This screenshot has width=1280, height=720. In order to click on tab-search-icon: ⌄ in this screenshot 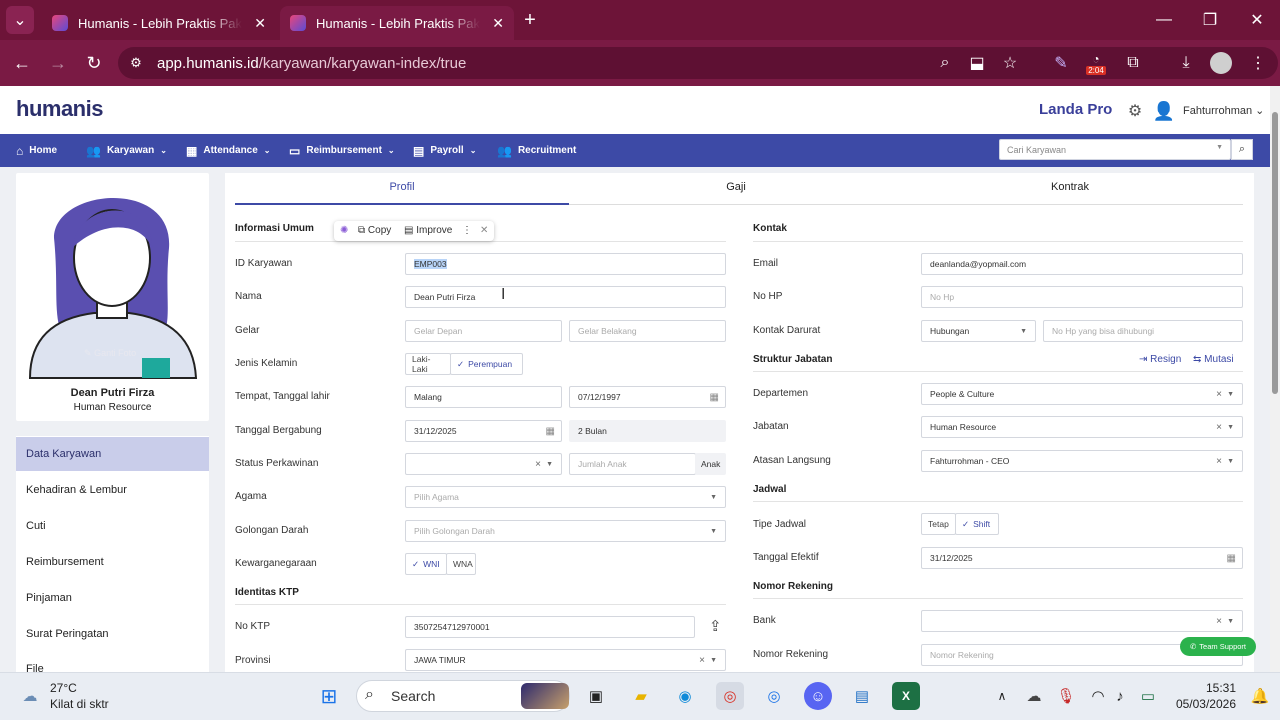, I will do `click(20, 20)`.